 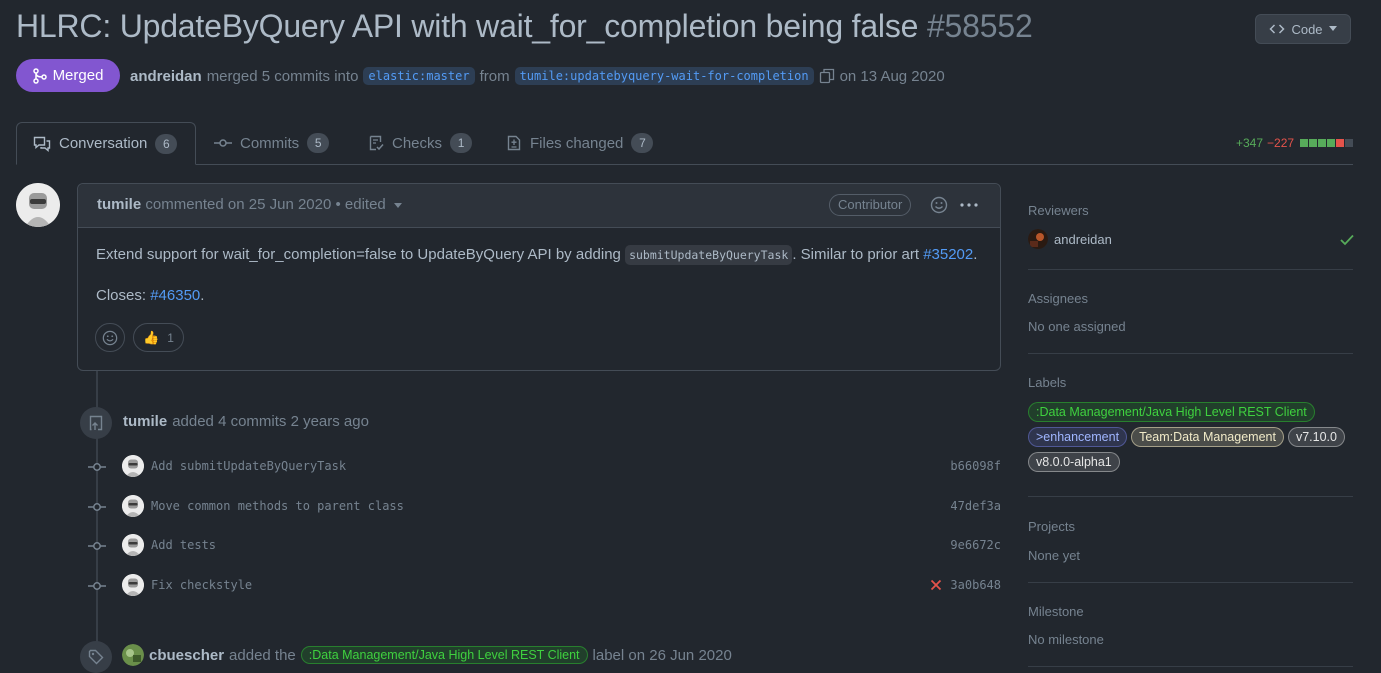 What do you see at coordinates (121, 295) in the screenshot?
I see `closes-label: Closes:` at bounding box center [121, 295].